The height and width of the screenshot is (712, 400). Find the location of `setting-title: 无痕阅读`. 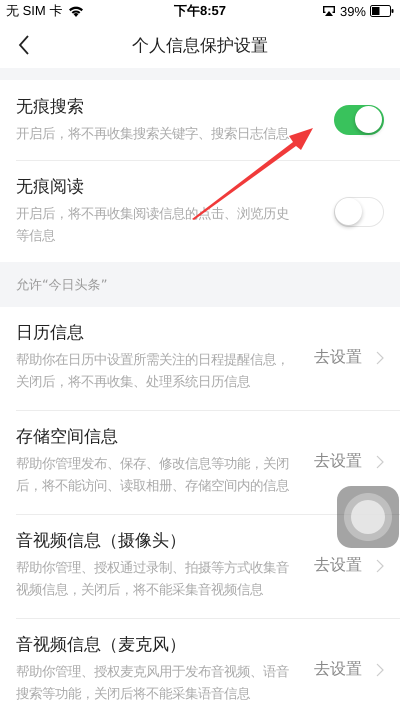

setting-title: 无痕阅读 is located at coordinates (50, 187).